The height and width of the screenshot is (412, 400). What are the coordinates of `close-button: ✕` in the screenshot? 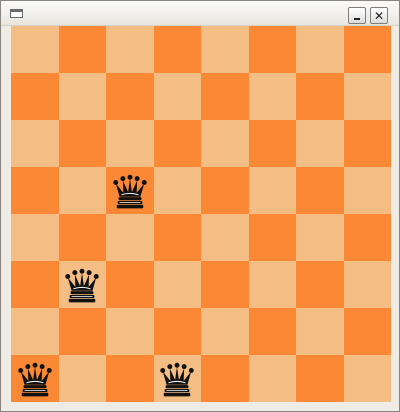 It's located at (379, 15).